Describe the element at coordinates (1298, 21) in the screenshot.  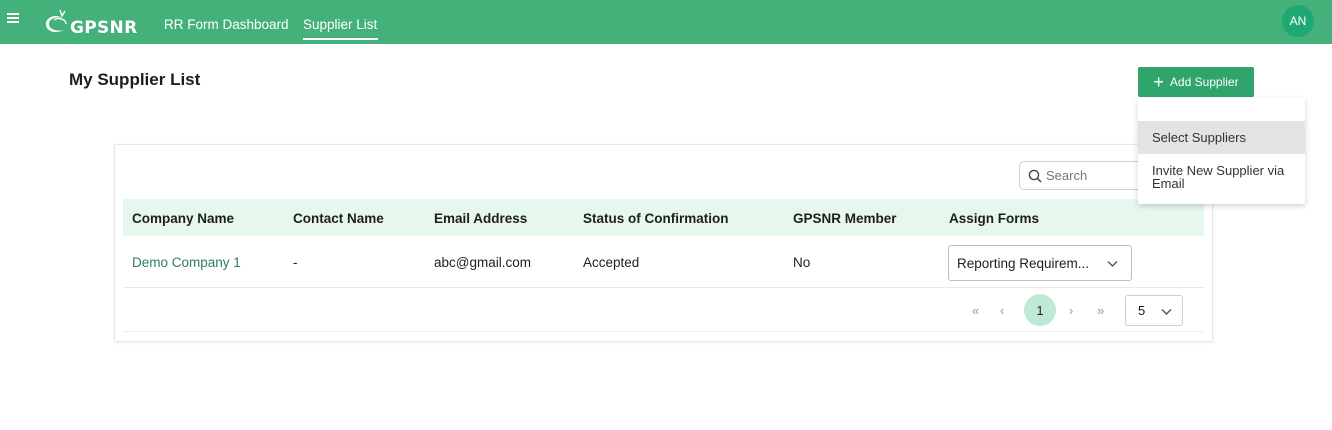
I see `user-avatar: AN` at that location.